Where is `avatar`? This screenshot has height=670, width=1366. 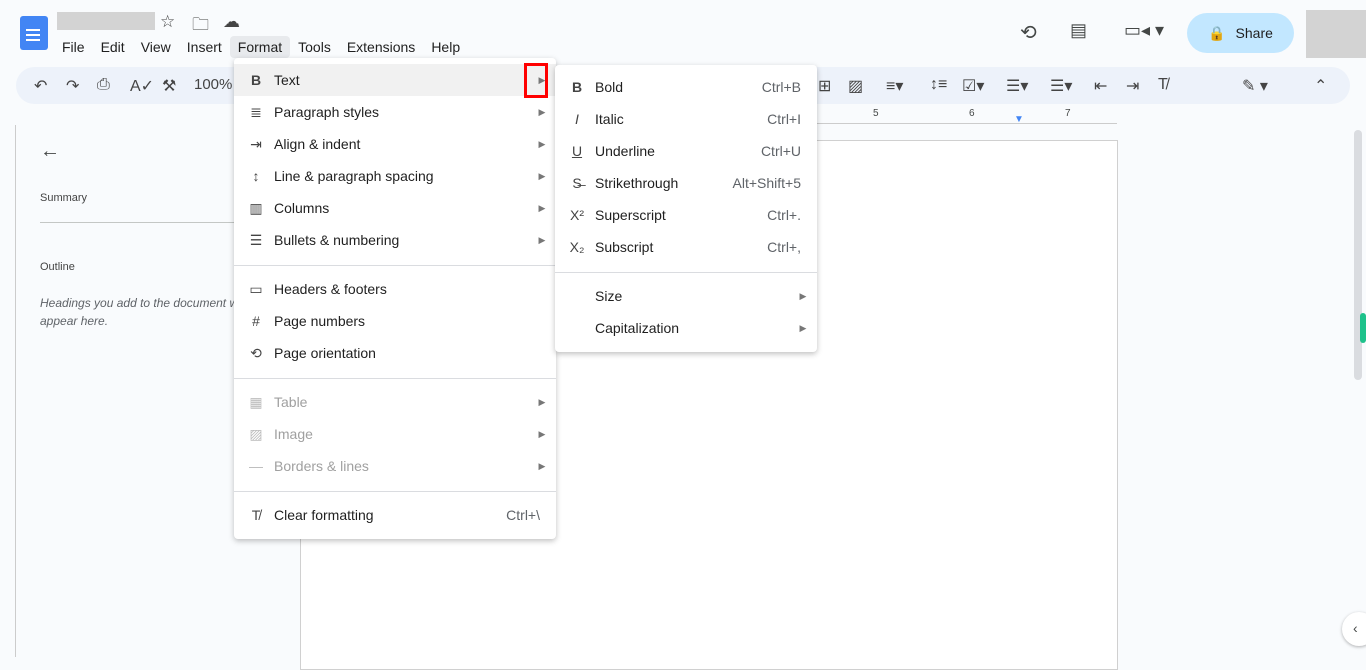 avatar is located at coordinates (1336, 34).